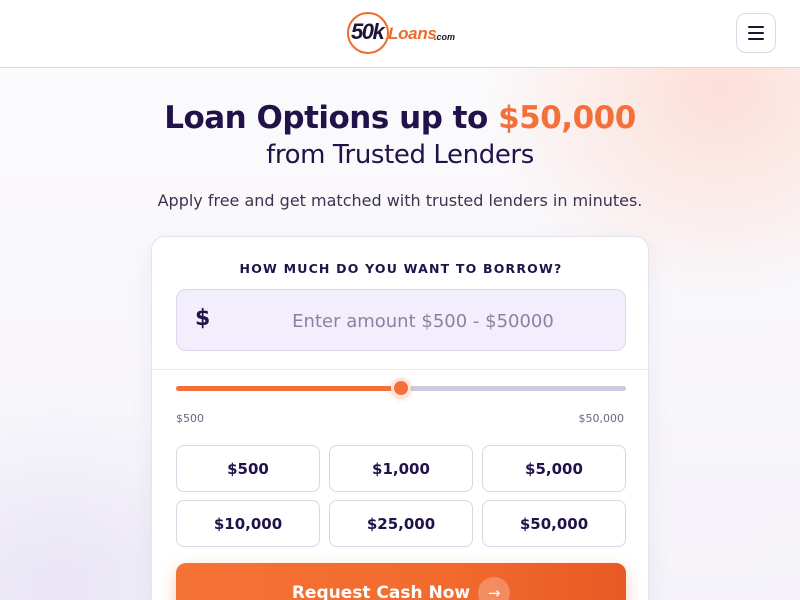 The width and height of the screenshot is (800, 600). Describe the element at coordinates (412, 33) in the screenshot. I see `logo-word: Loans` at that location.